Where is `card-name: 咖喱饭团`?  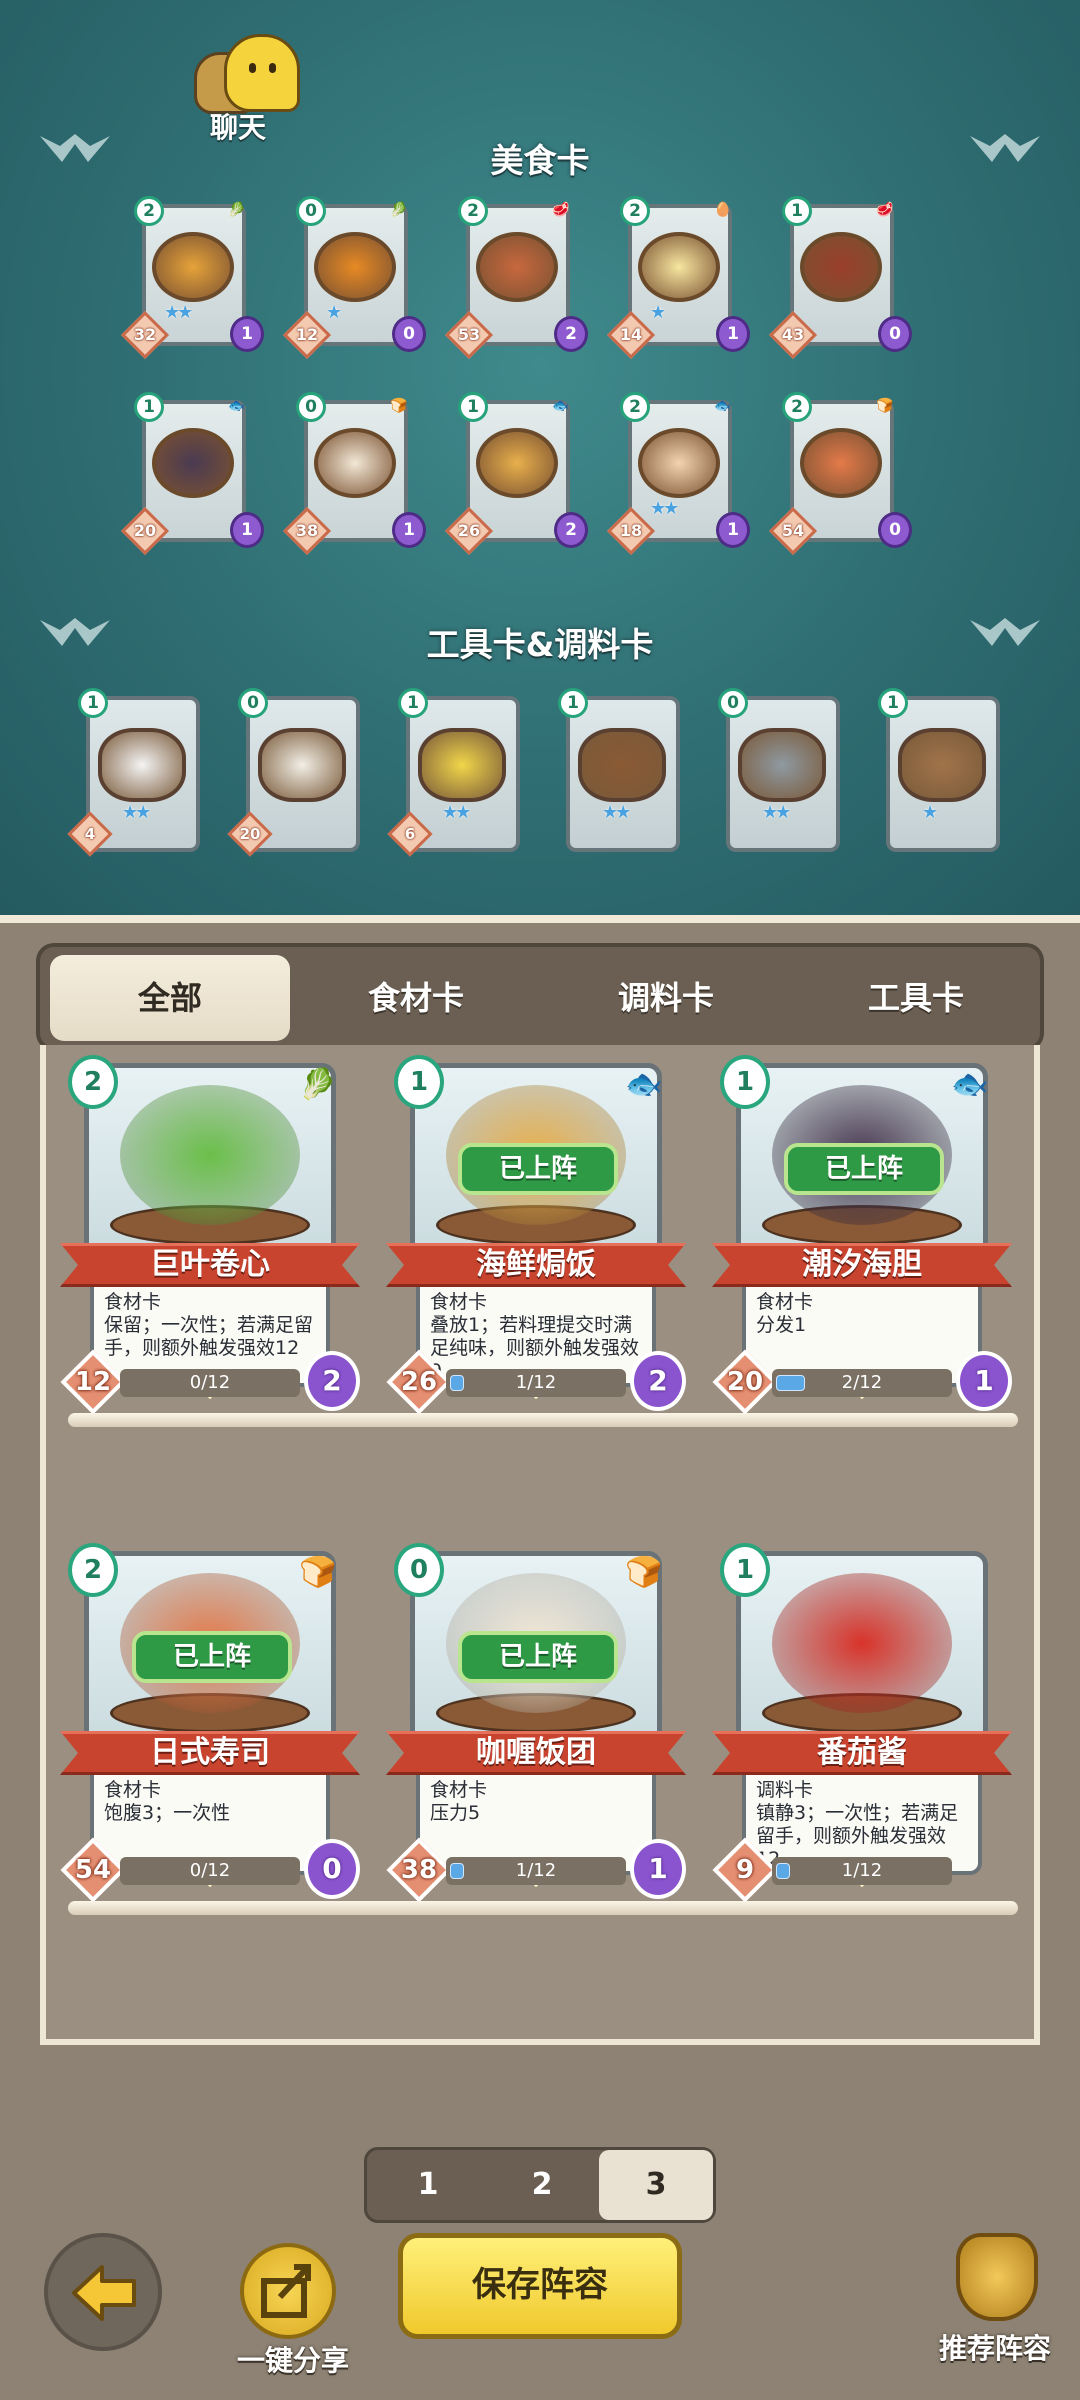
card-name: 咖喱饭团 is located at coordinates (536, 1753).